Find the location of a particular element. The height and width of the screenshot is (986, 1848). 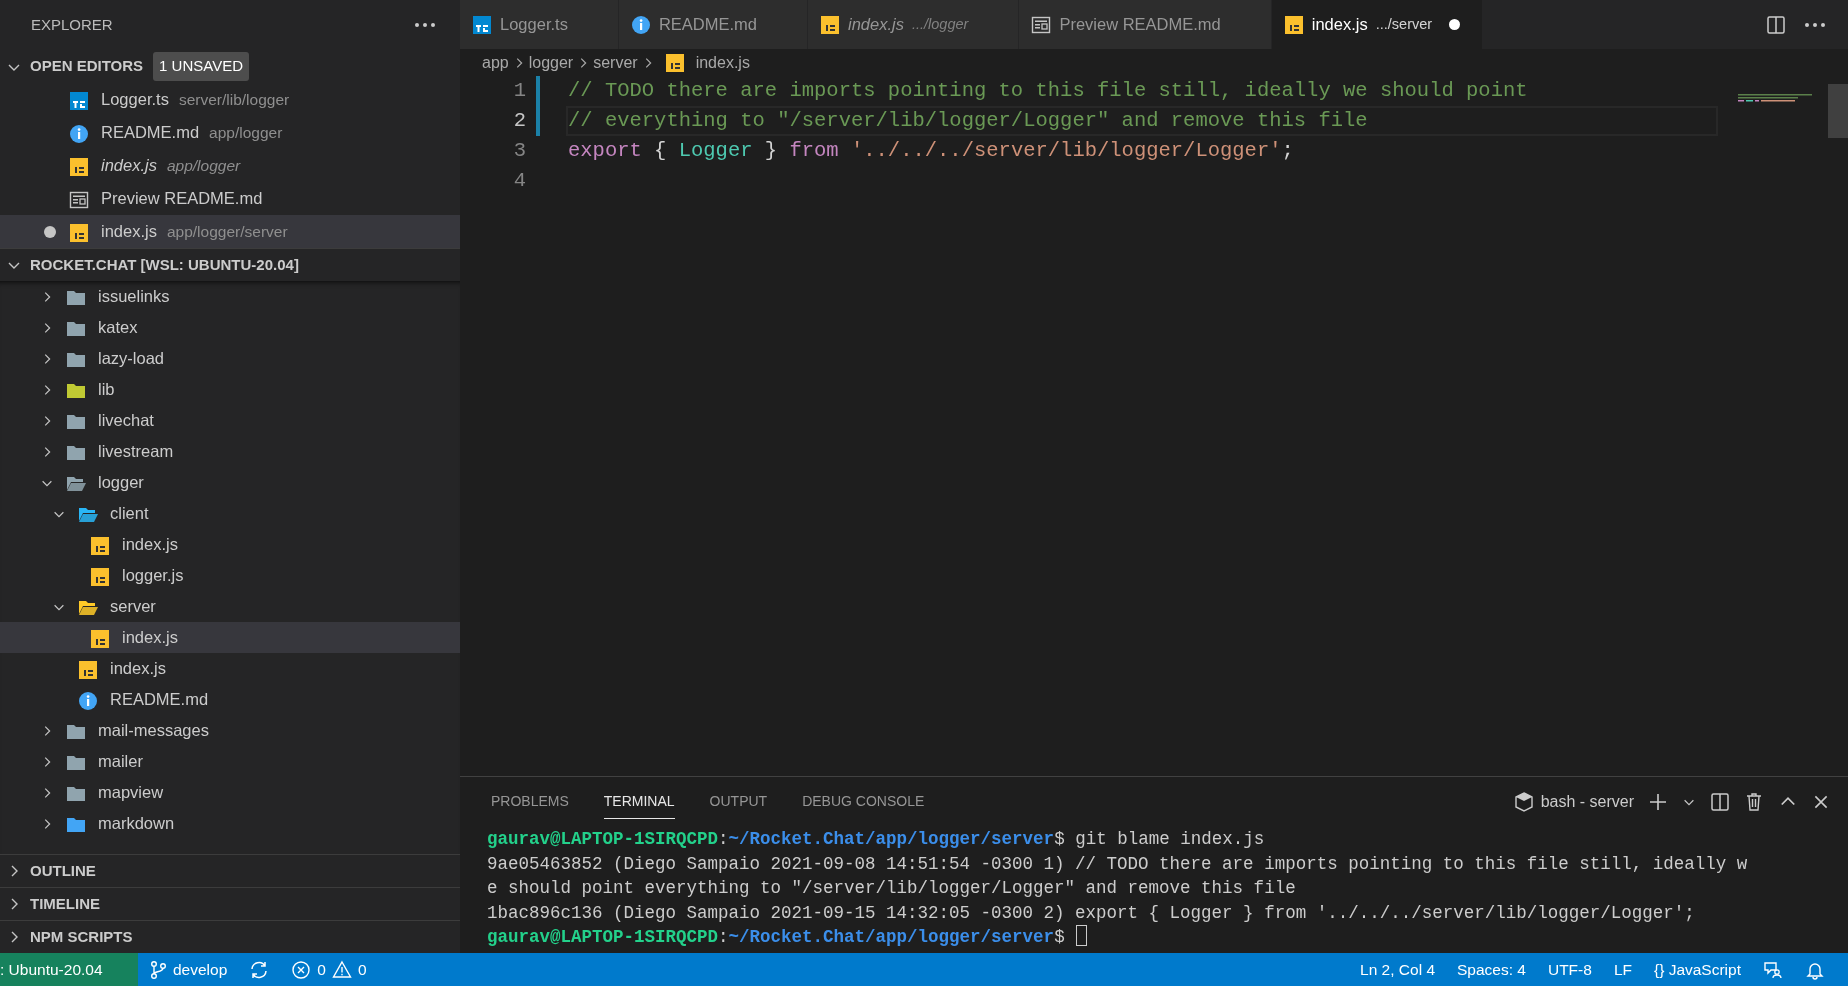

terminal-icon is located at coordinates (1523, 802).